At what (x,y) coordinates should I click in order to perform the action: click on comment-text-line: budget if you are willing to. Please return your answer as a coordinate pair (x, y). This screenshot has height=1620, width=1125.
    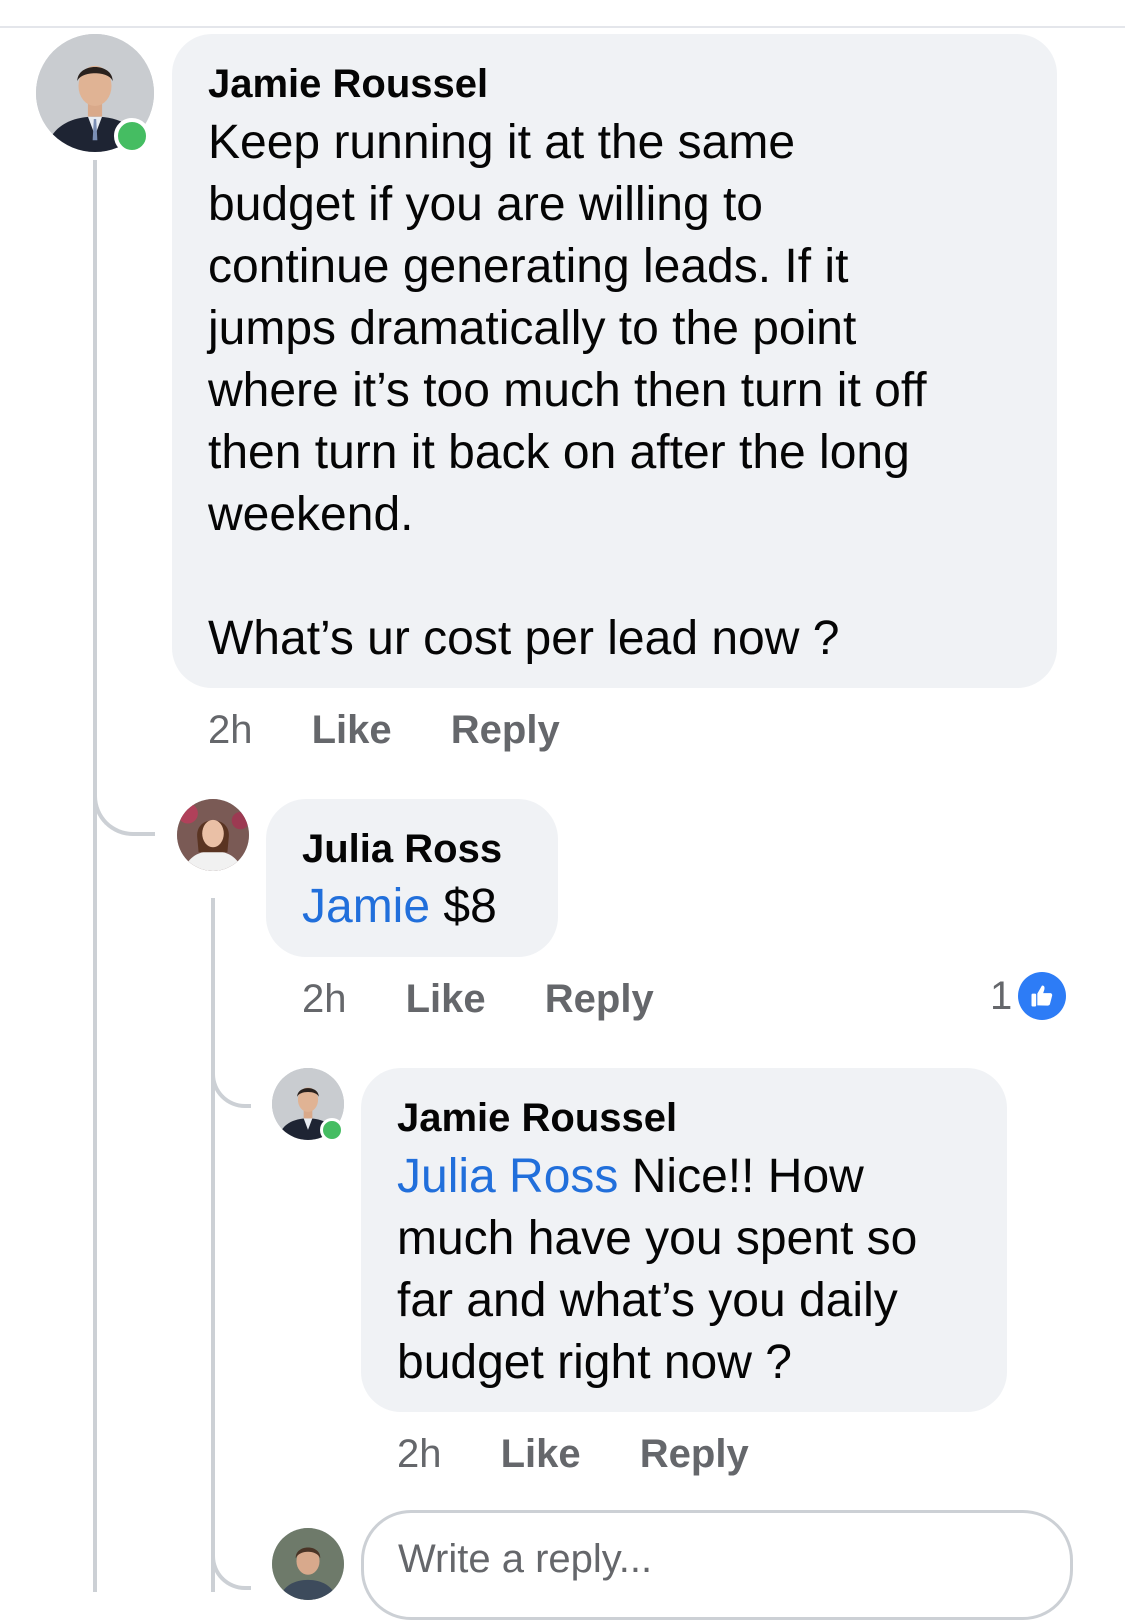
    Looking at the image, I should click on (485, 204).